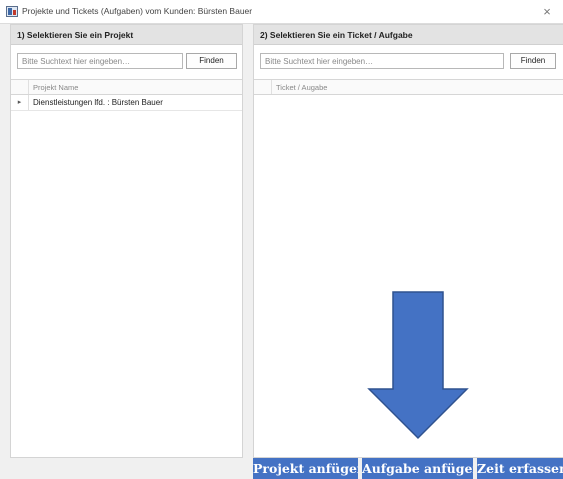 The image size is (563, 479). I want to click on ticket-find-button: Finden, so click(533, 61).